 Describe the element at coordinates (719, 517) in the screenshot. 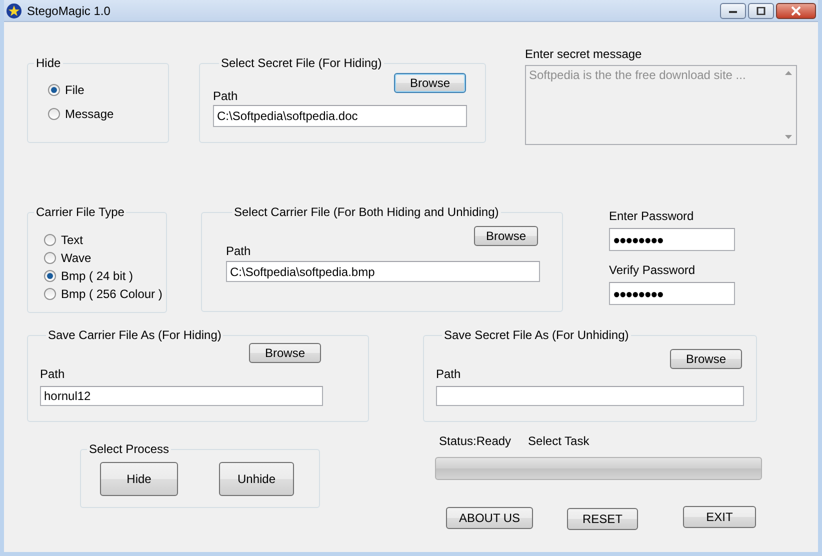

I see `action-button: EXIT` at that location.